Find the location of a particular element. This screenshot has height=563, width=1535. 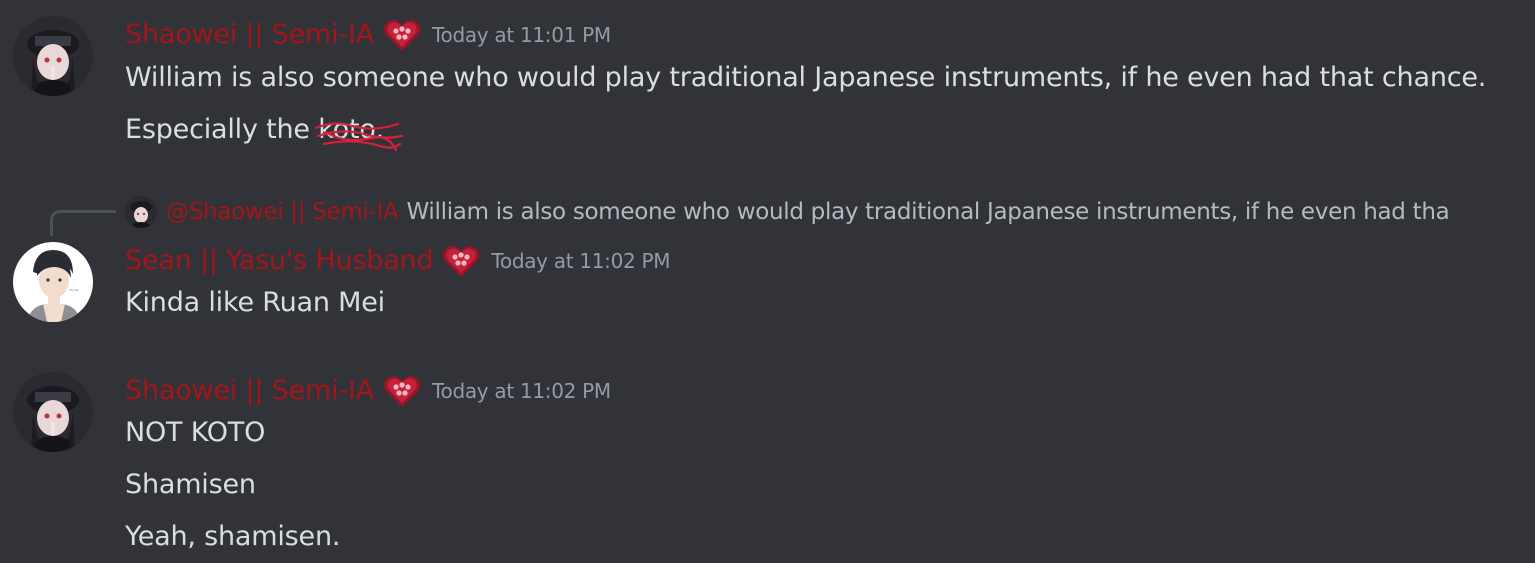

reply-mention: @Shaowei || Semi-IA is located at coordinates (282, 212).